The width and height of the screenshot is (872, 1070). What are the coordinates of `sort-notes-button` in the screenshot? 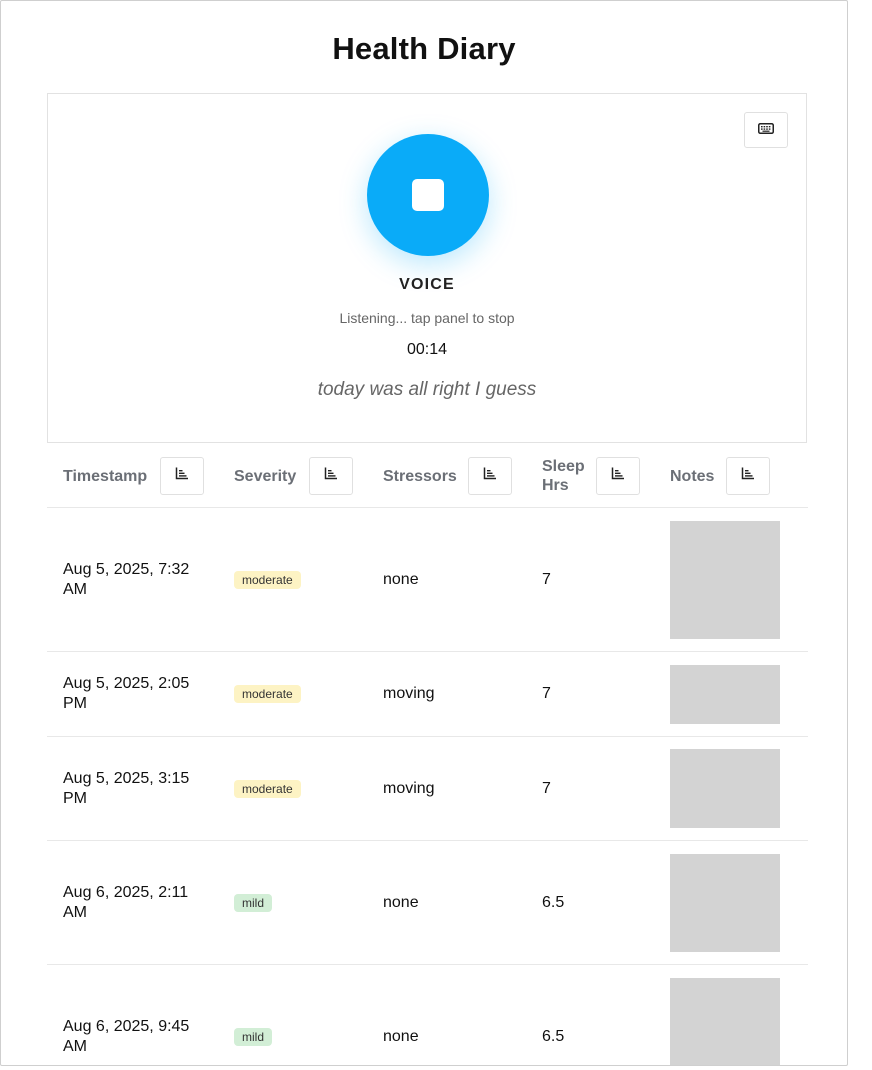 It's located at (748, 476).